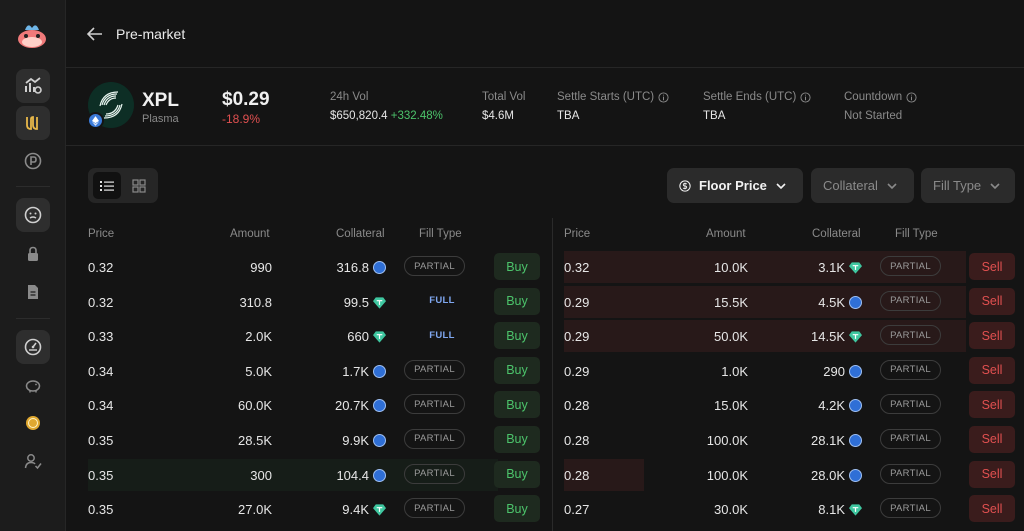  What do you see at coordinates (95, 34) in the screenshot?
I see `back-arrow-icon` at bounding box center [95, 34].